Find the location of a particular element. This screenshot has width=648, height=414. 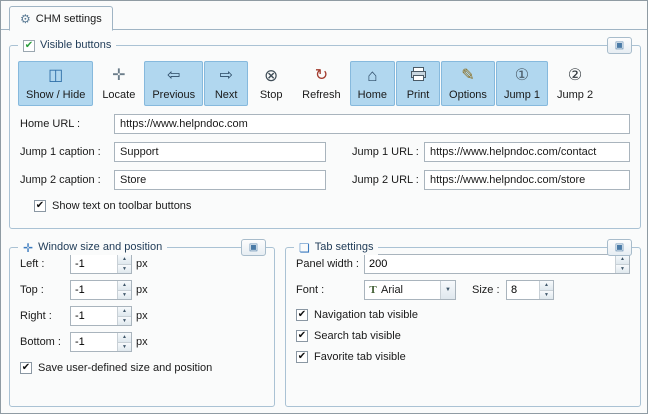

tab-settings-expand-button: ▣ is located at coordinates (619, 247).